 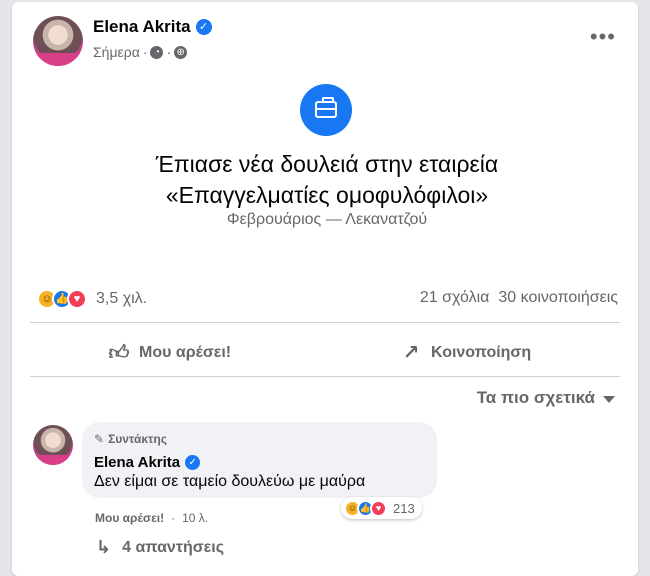 What do you see at coordinates (119, 353) in the screenshot?
I see `thumbs-up-icon: 👍︎` at bounding box center [119, 353].